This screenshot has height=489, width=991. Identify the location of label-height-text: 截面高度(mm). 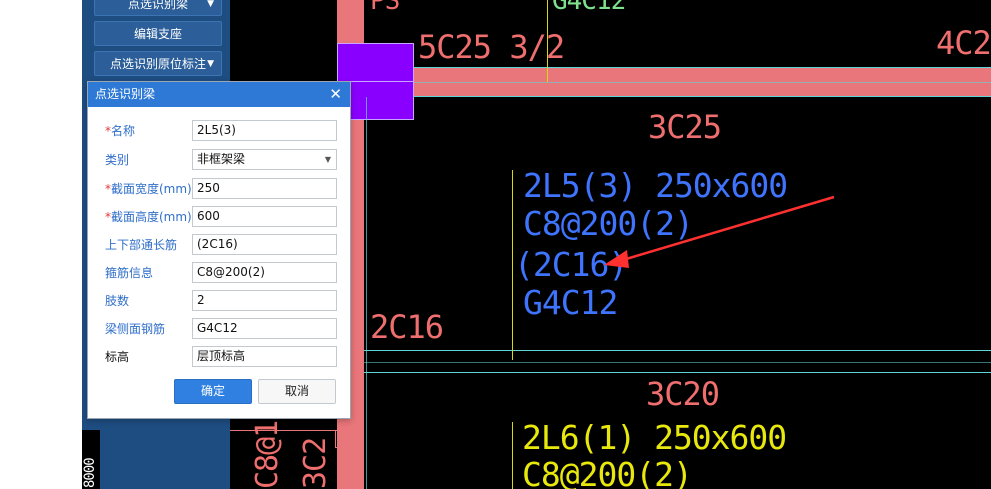
(151, 217).